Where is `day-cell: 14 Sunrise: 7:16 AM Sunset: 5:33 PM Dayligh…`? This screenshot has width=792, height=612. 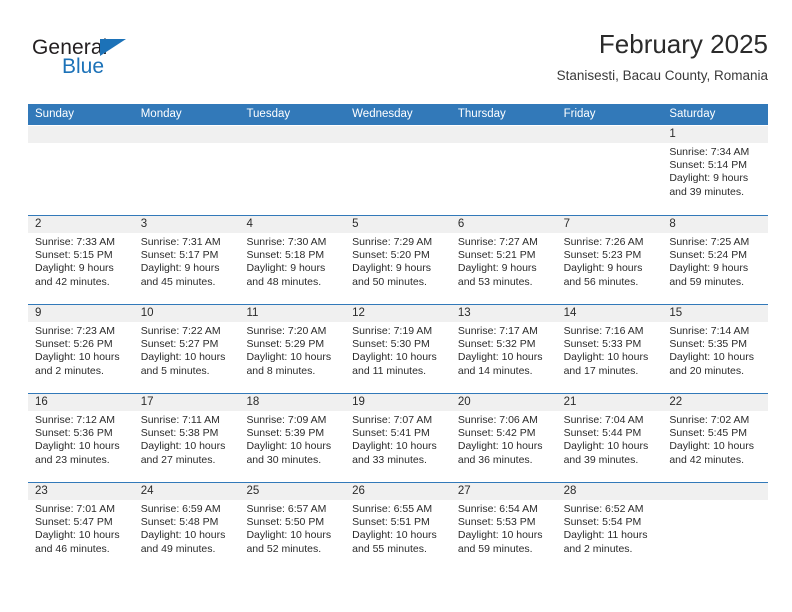 day-cell: 14 Sunrise: 7:16 AM Sunset: 5:33 PM Dayligh… is located at coordinates (609, 349).